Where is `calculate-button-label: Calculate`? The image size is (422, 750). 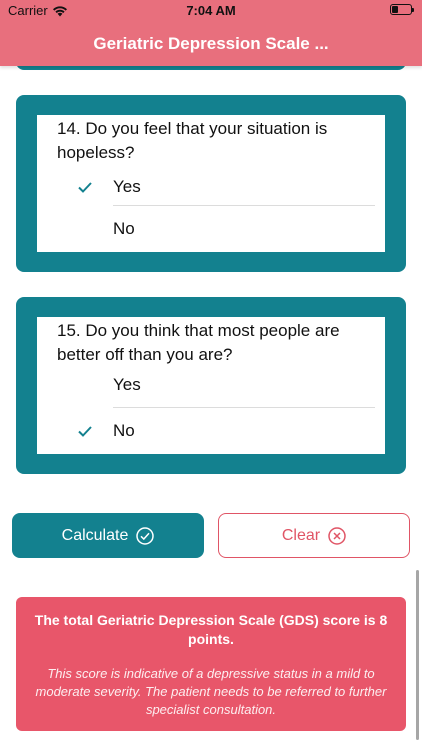 calculate-button-label: Calculate is located at coordinates (95, 535).